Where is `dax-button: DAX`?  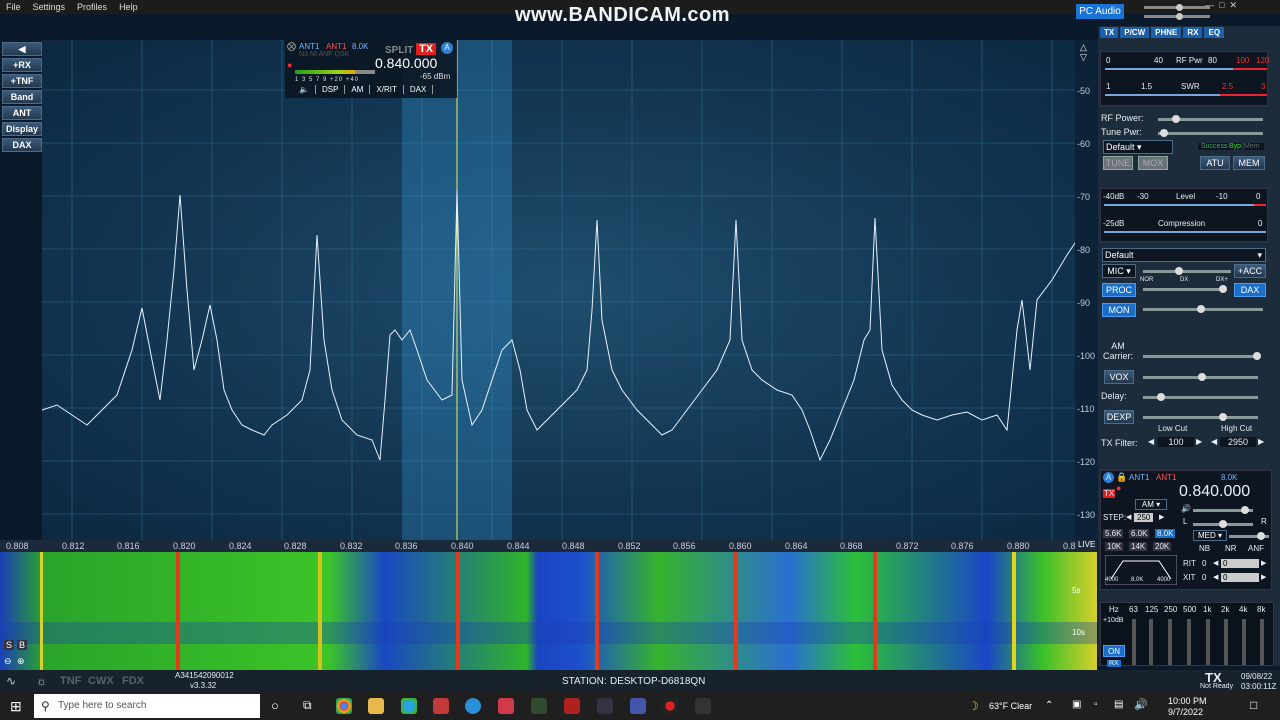
dax-button: DAX is located at coordinates (22, 145).